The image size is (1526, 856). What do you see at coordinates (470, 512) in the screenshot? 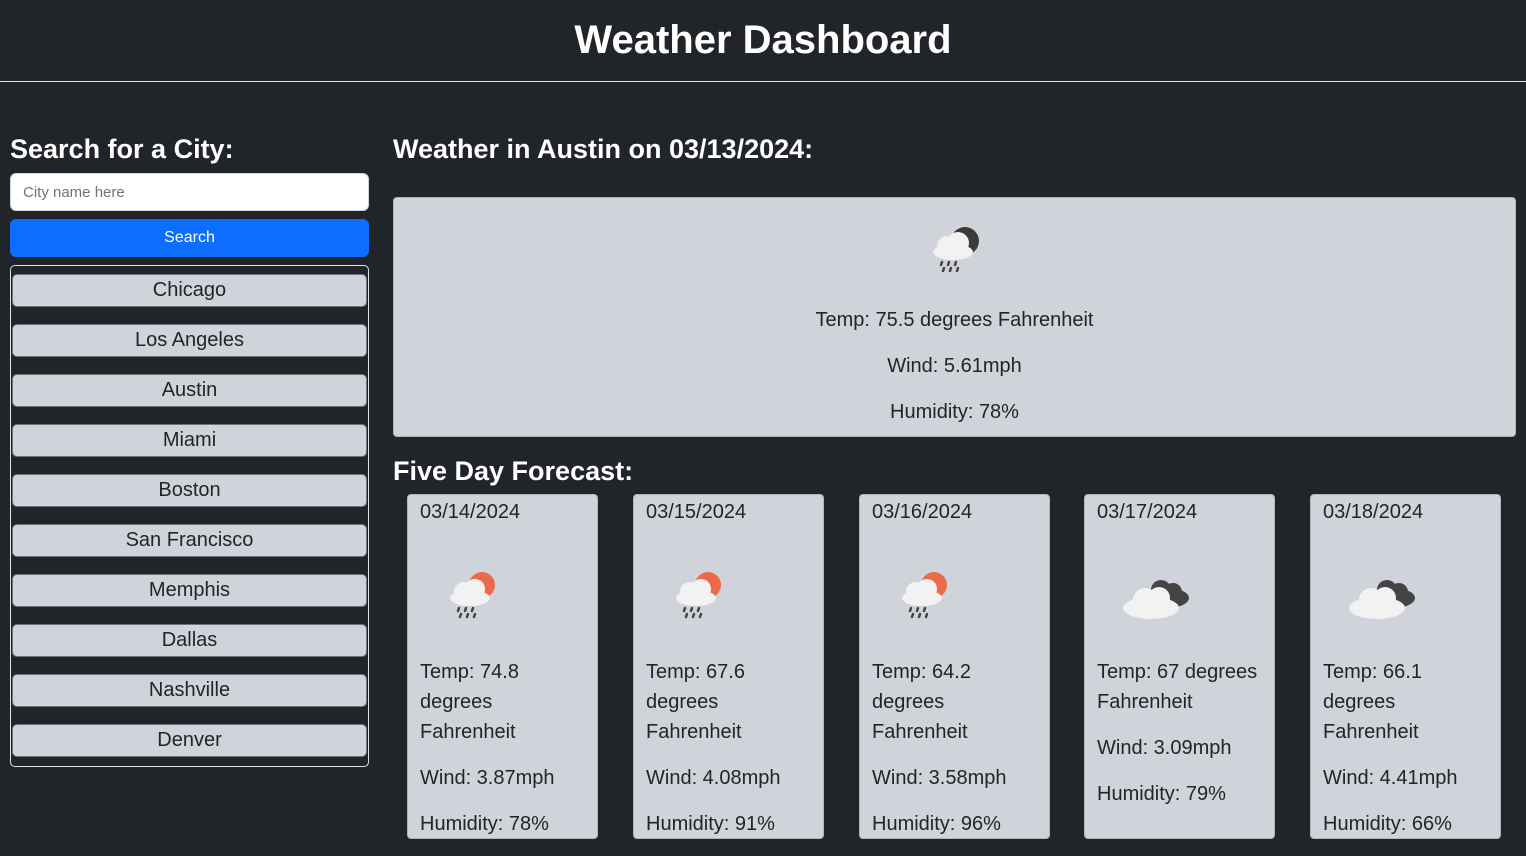
I see `forecast-date: 03/14/2024` at bounding box center [470, 512].